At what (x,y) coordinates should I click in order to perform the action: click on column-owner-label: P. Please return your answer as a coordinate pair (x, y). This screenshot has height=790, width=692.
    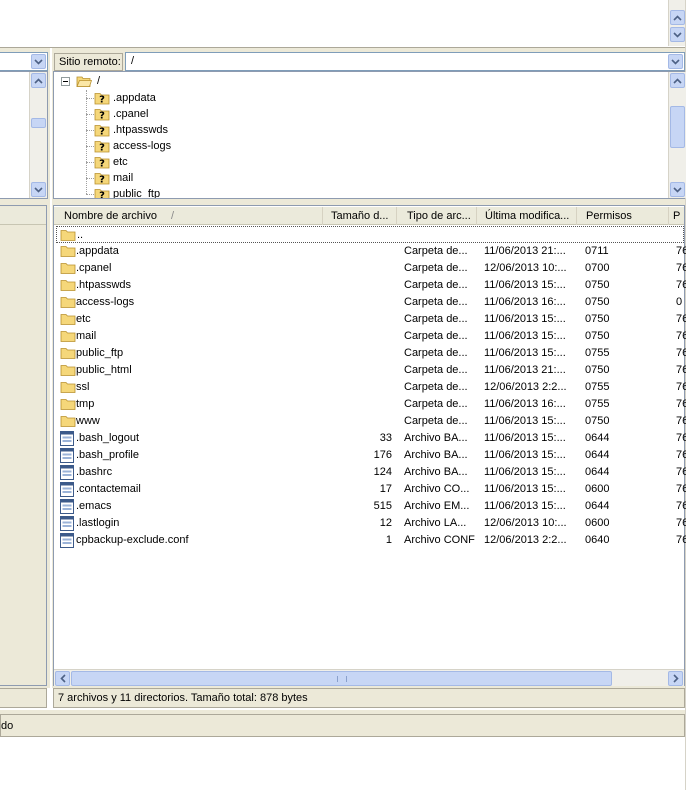
    Looking at the image, I should click on (677, 215).